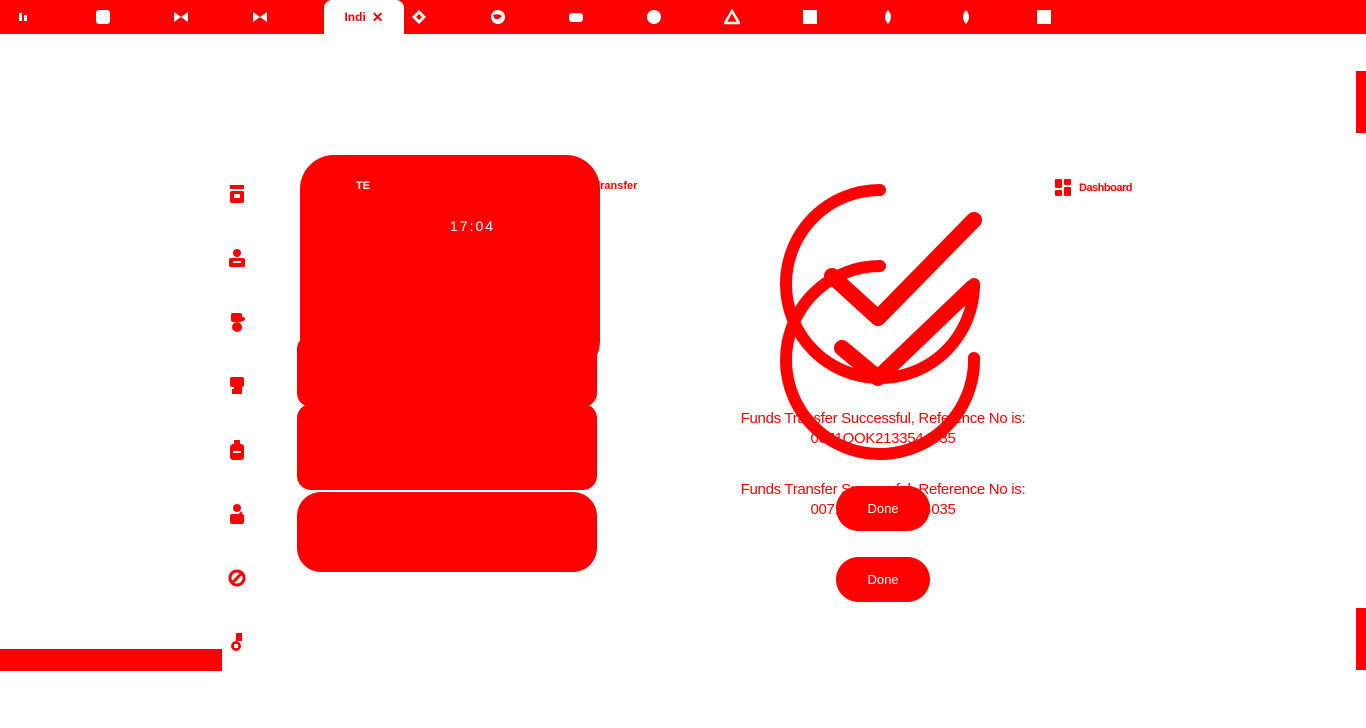 The image size is (1366, 728). Describe the element at coordinates (883, 438) in the screenshot. I see `success-message-1-line-2: 0071OOK2133544035` at that location.